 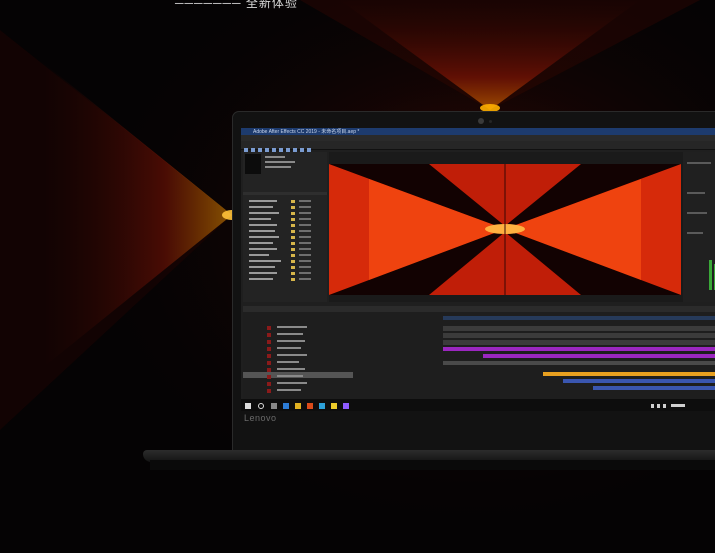 I want to click on project-list, so click(x=285, y=217).